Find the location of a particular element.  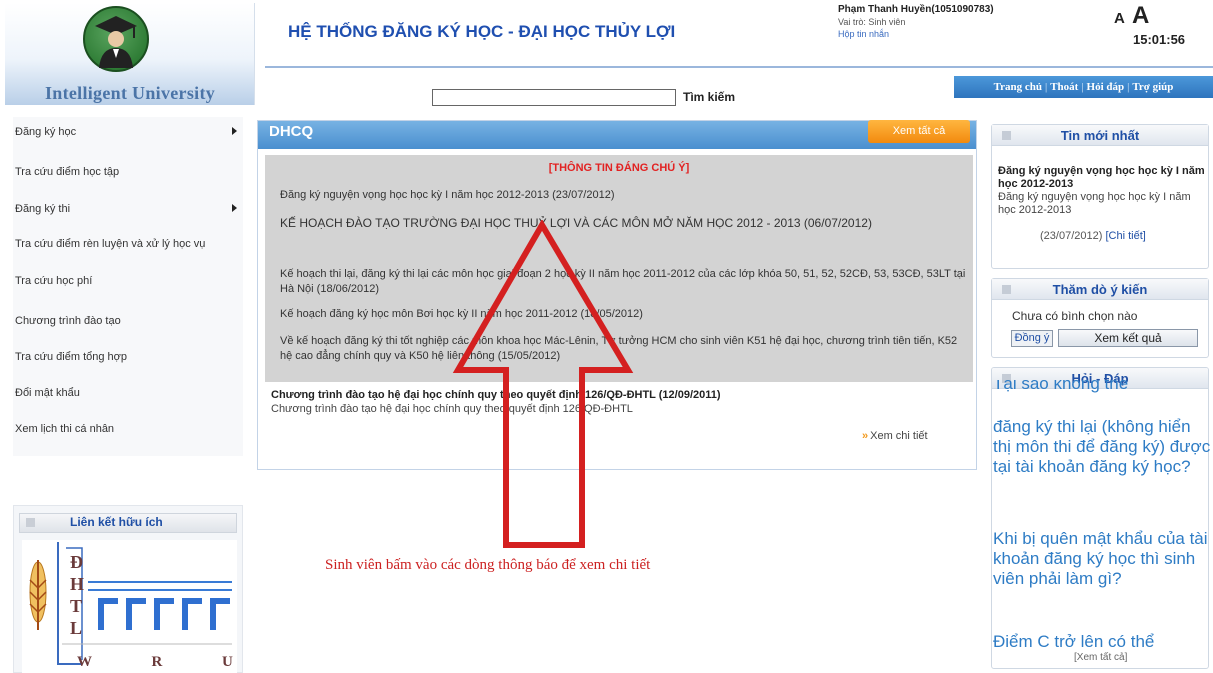

menu-item-summary-grades: Tra cứu điểm tổng hợp is located at coordinates (128, 357).